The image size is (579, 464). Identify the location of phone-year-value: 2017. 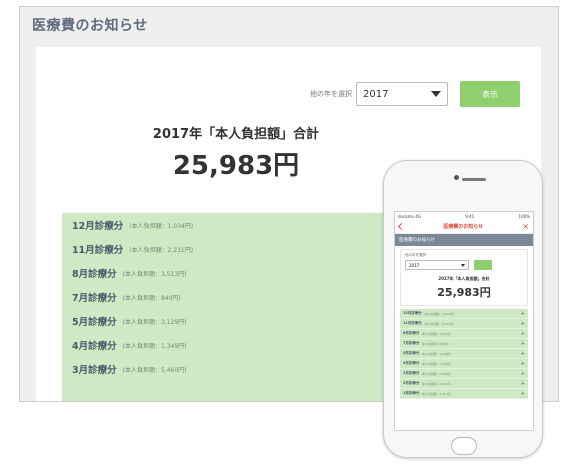
(414, 265).